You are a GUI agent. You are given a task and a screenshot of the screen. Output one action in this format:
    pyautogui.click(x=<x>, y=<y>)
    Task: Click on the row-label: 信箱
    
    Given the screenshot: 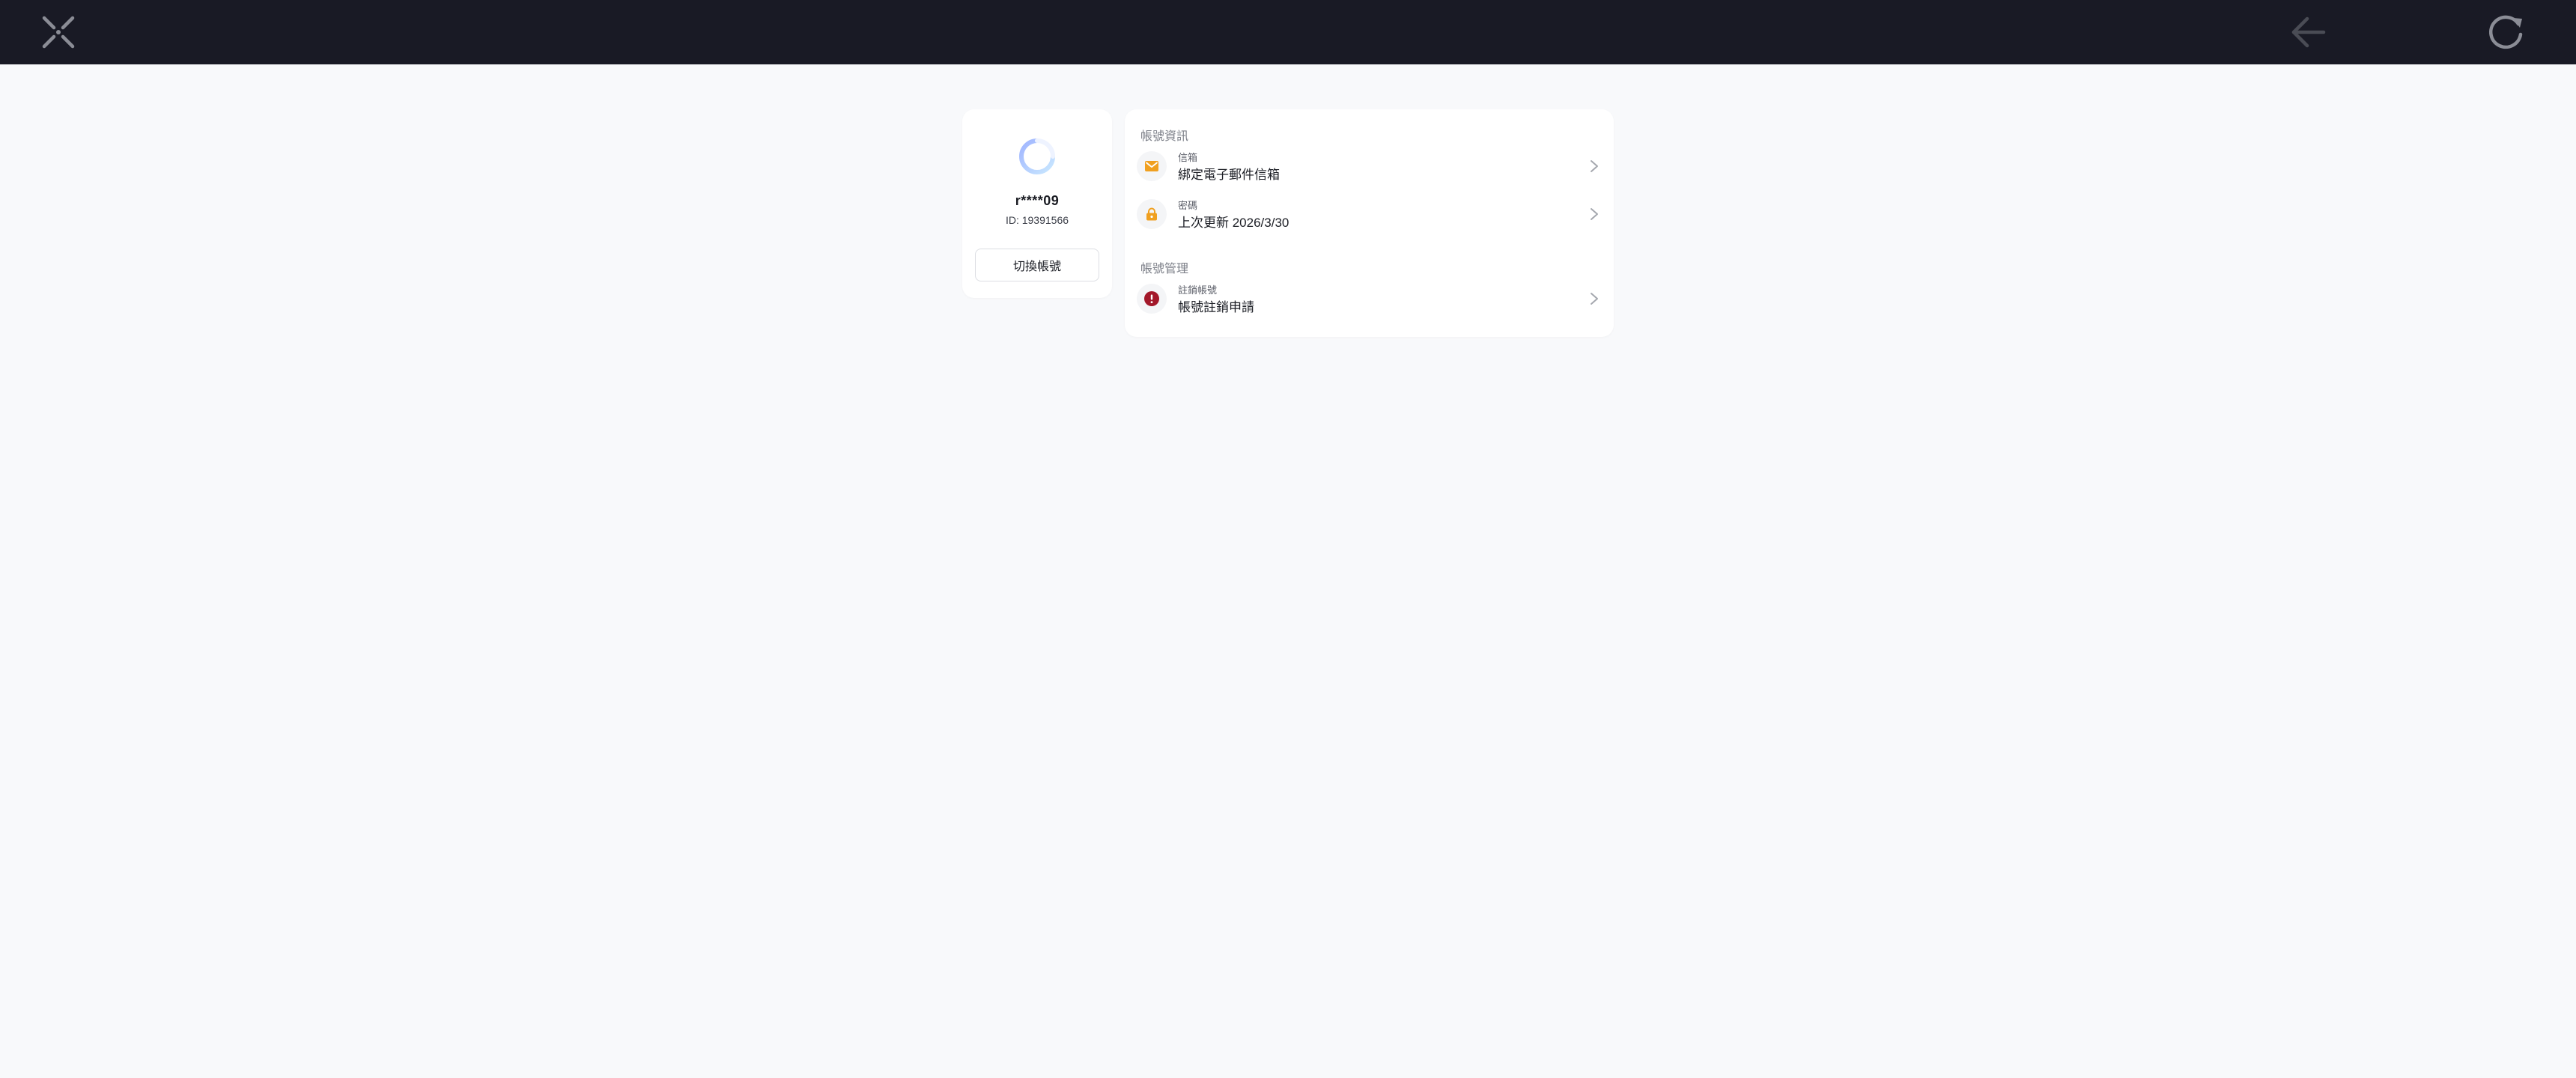 What is the action you would take?
    pyautogui.click(x=1188, y=157)
    